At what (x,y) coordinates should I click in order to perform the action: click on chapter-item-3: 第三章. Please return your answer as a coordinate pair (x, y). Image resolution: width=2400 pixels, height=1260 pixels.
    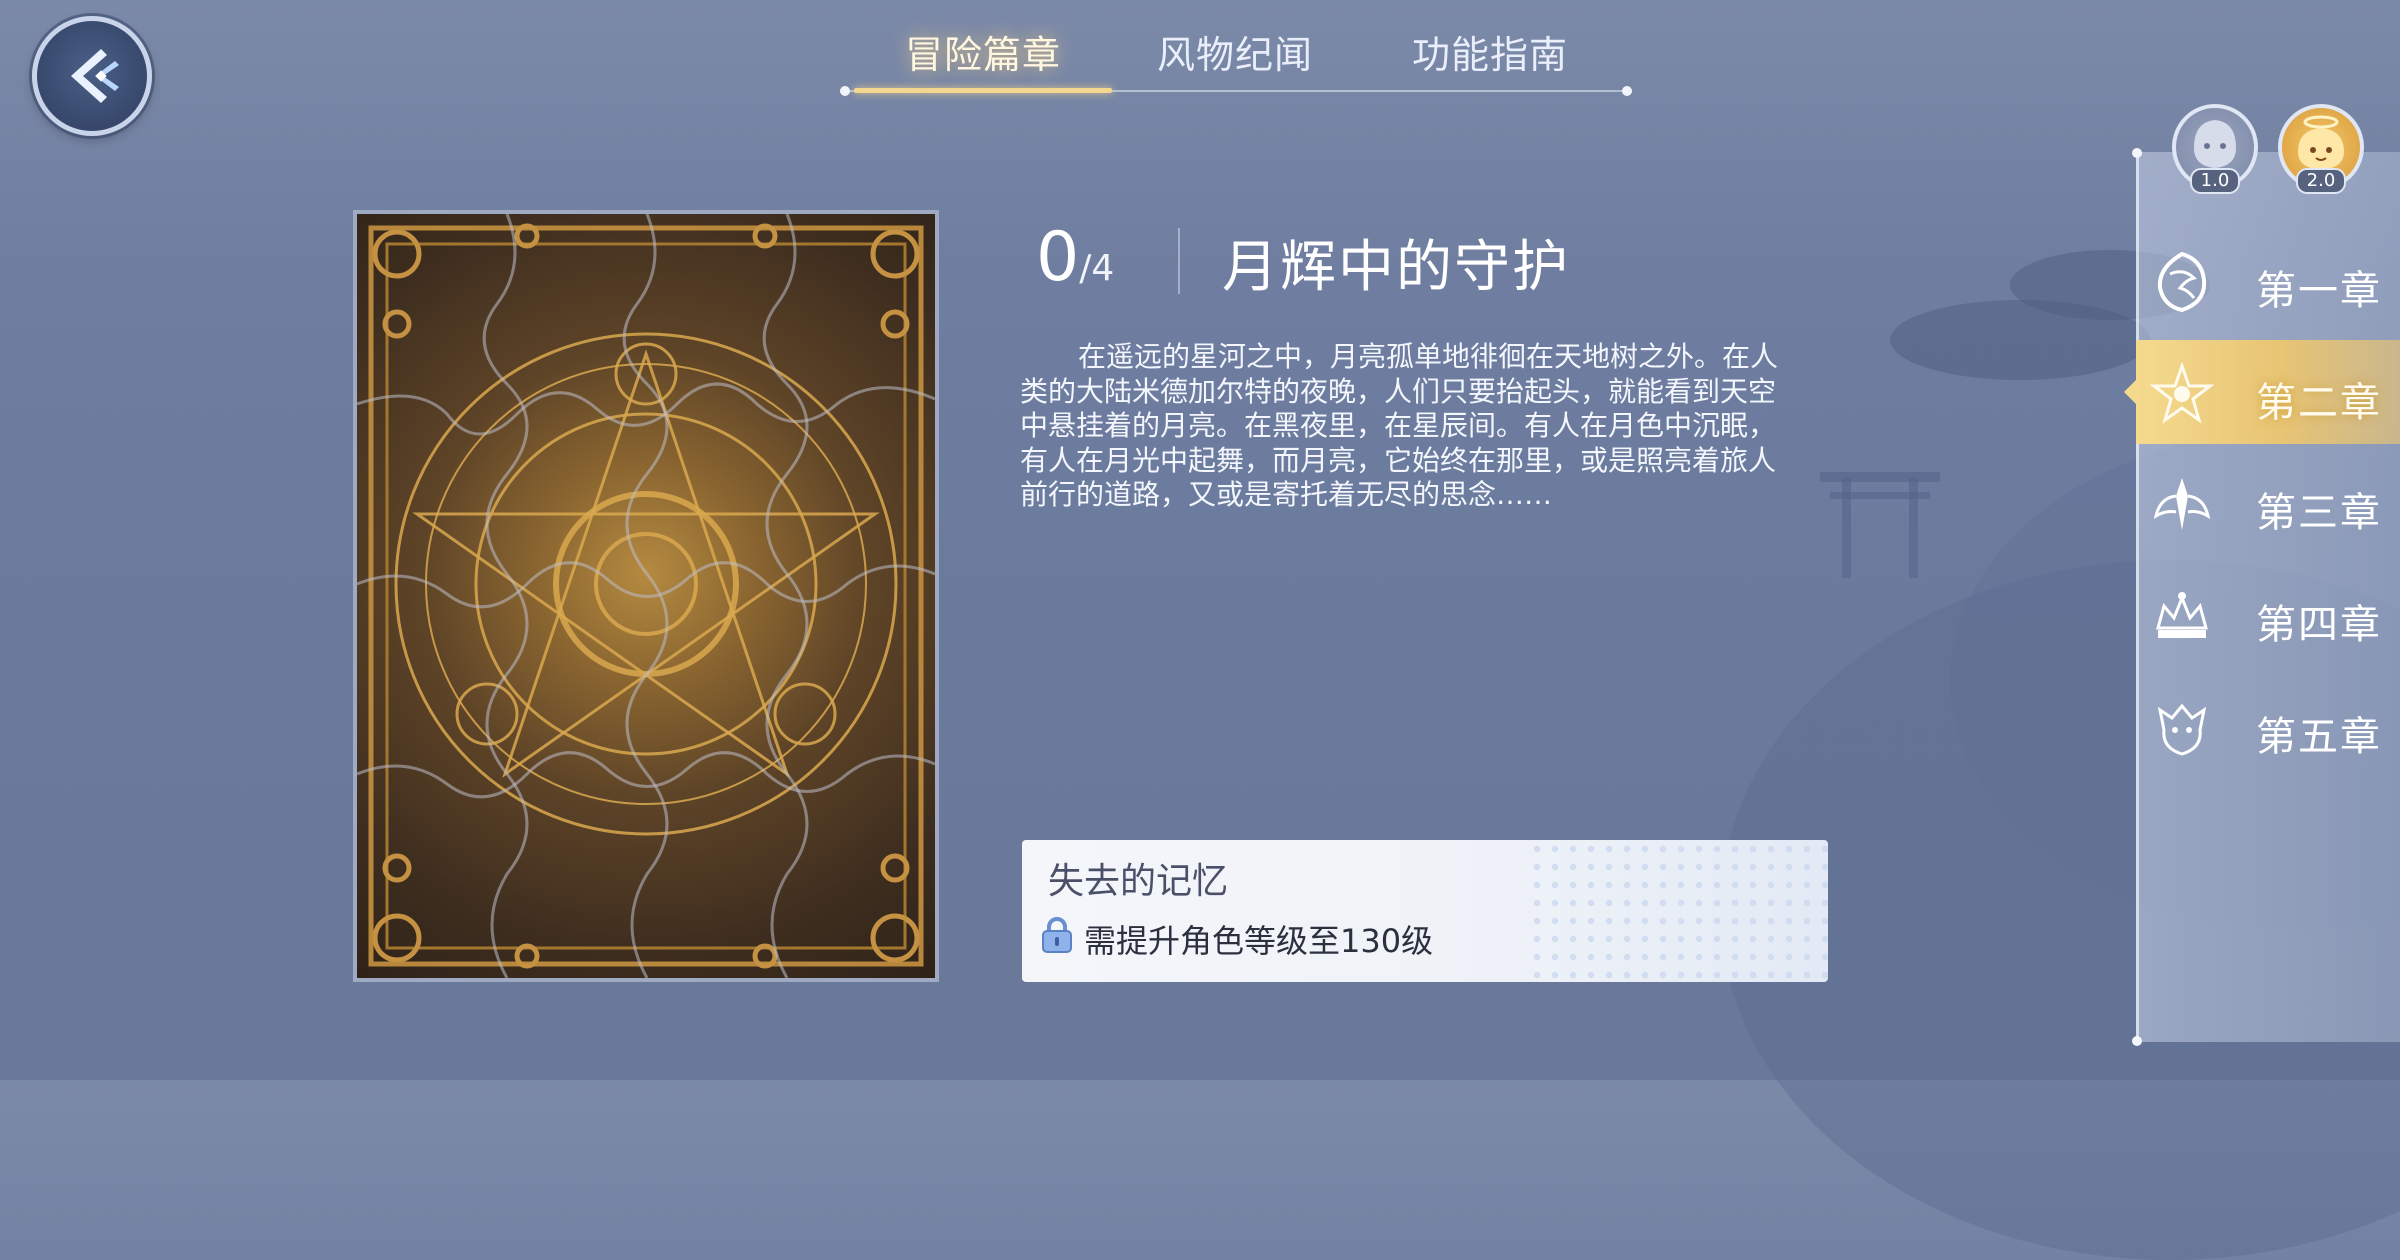
    Looking at the image, I should click on (2268, 502).